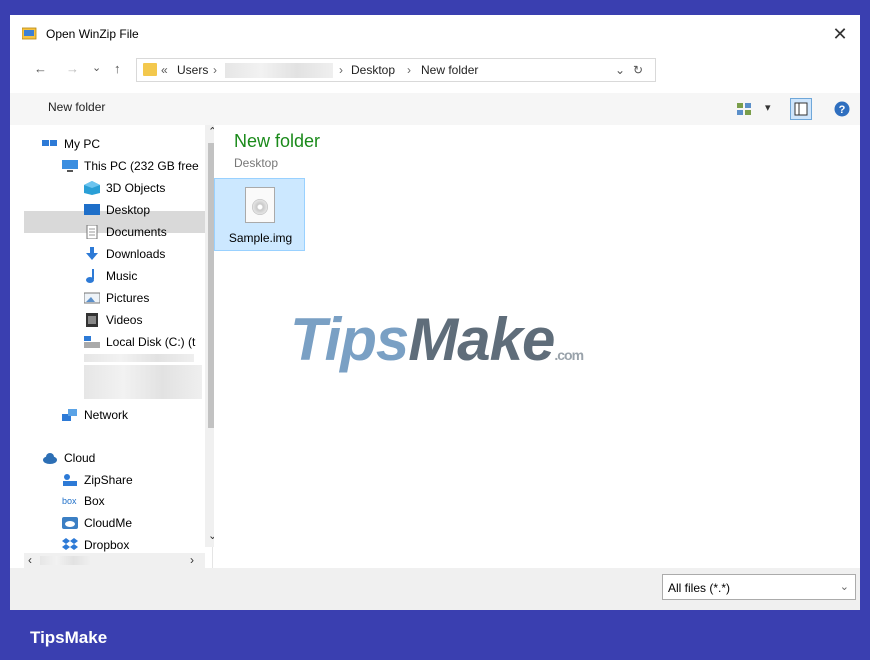 Image resolution: width=870 pixels, height=660 pixels. I want to click on monitor-icon, so click(70, 166).